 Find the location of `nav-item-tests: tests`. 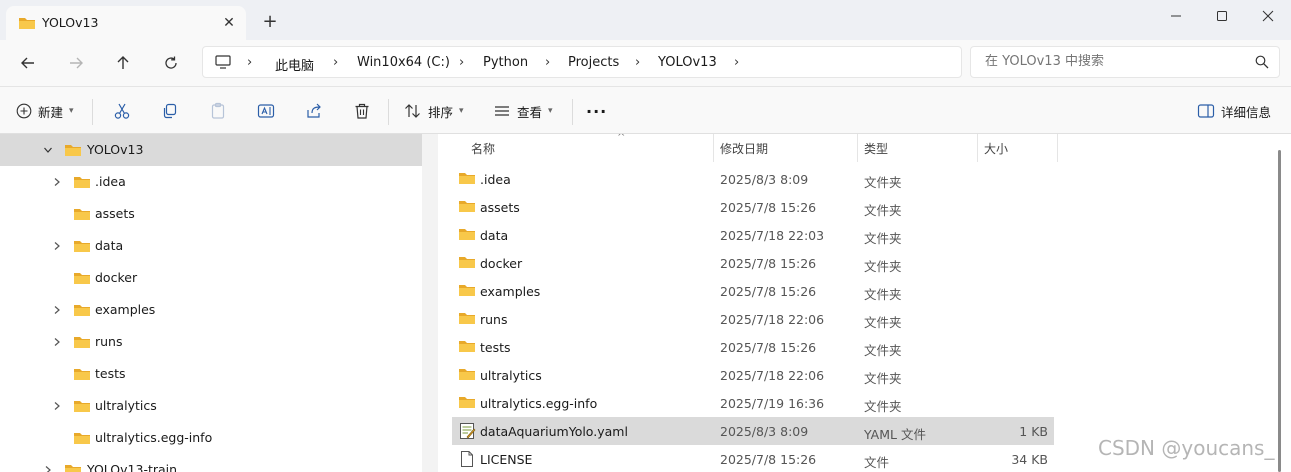

nav-item-tests: tests is located at coordinates (211, 374).